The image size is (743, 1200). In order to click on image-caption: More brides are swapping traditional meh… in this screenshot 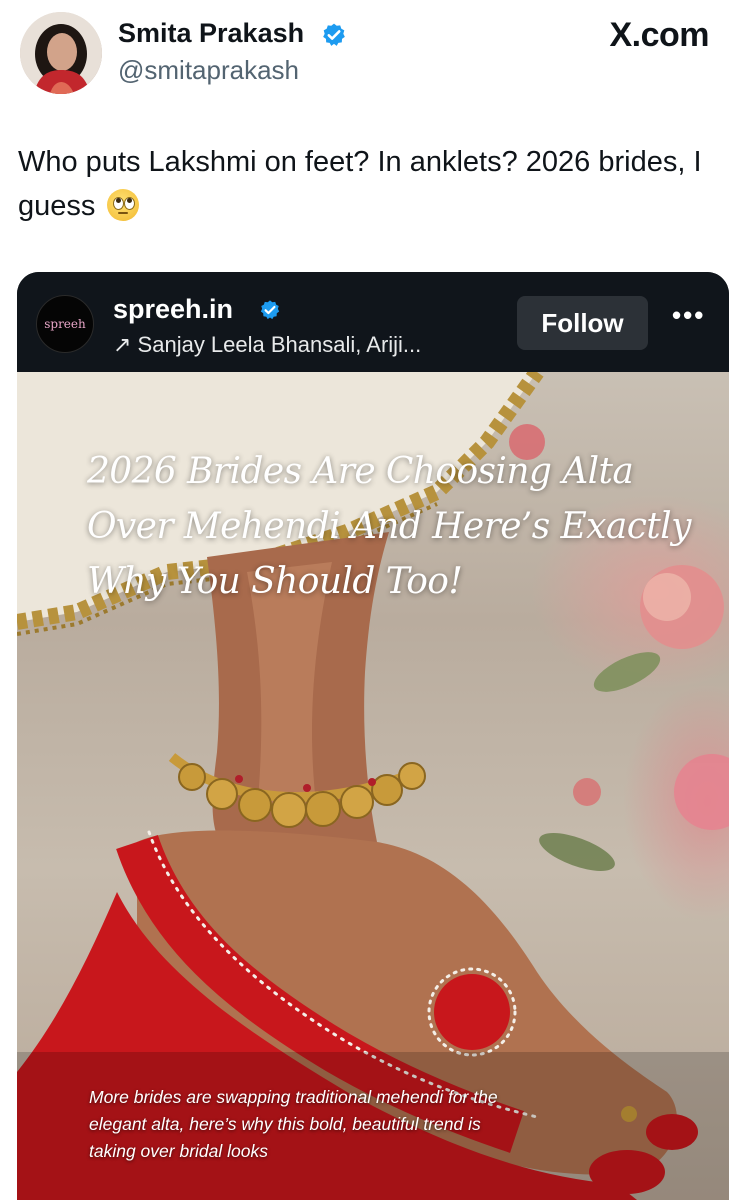, I will do `click(293, 1124)`.